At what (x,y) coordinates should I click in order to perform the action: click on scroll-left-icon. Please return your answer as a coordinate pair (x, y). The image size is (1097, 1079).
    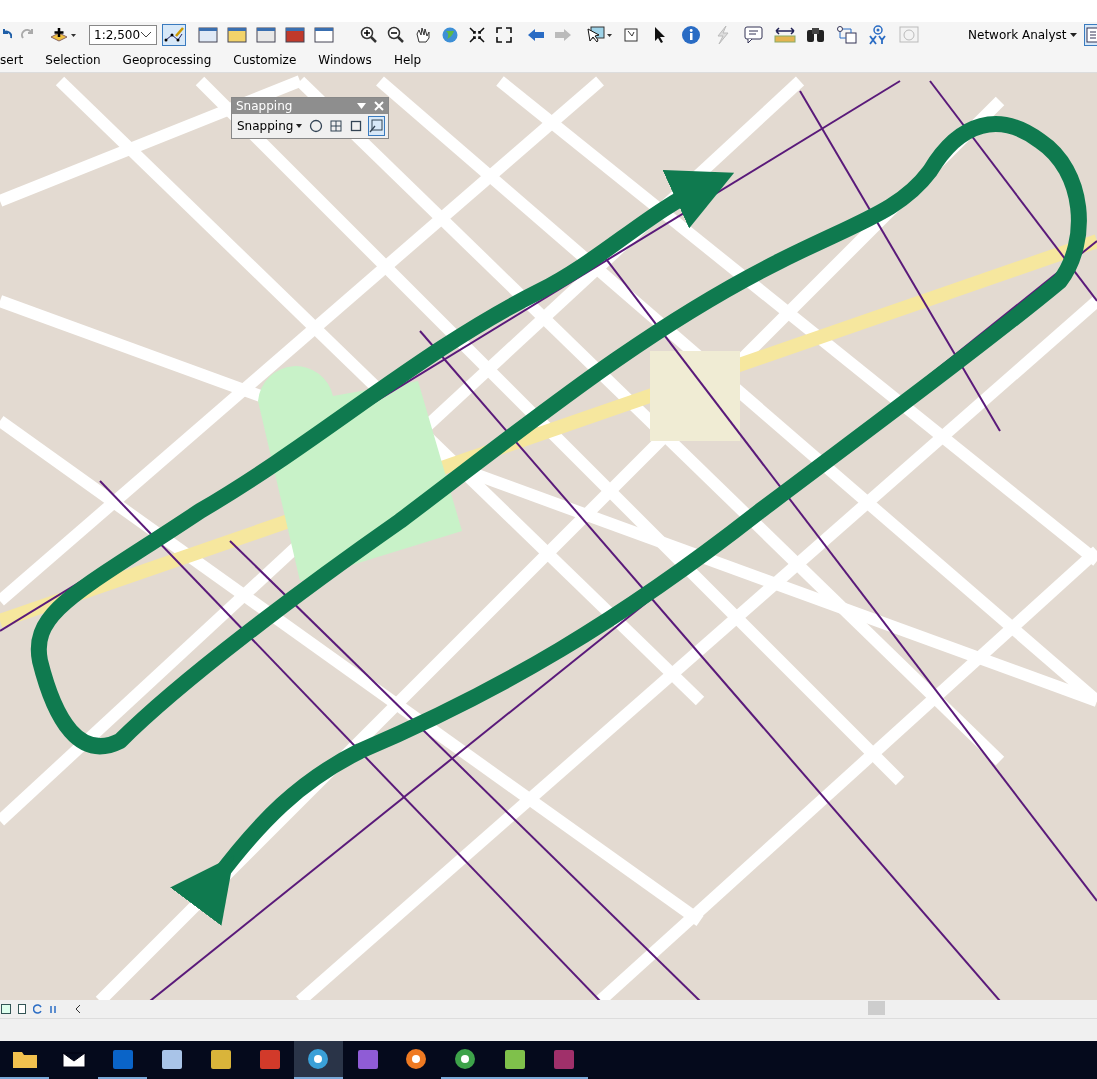
    Looking at the image, I should click on (78, 1009).